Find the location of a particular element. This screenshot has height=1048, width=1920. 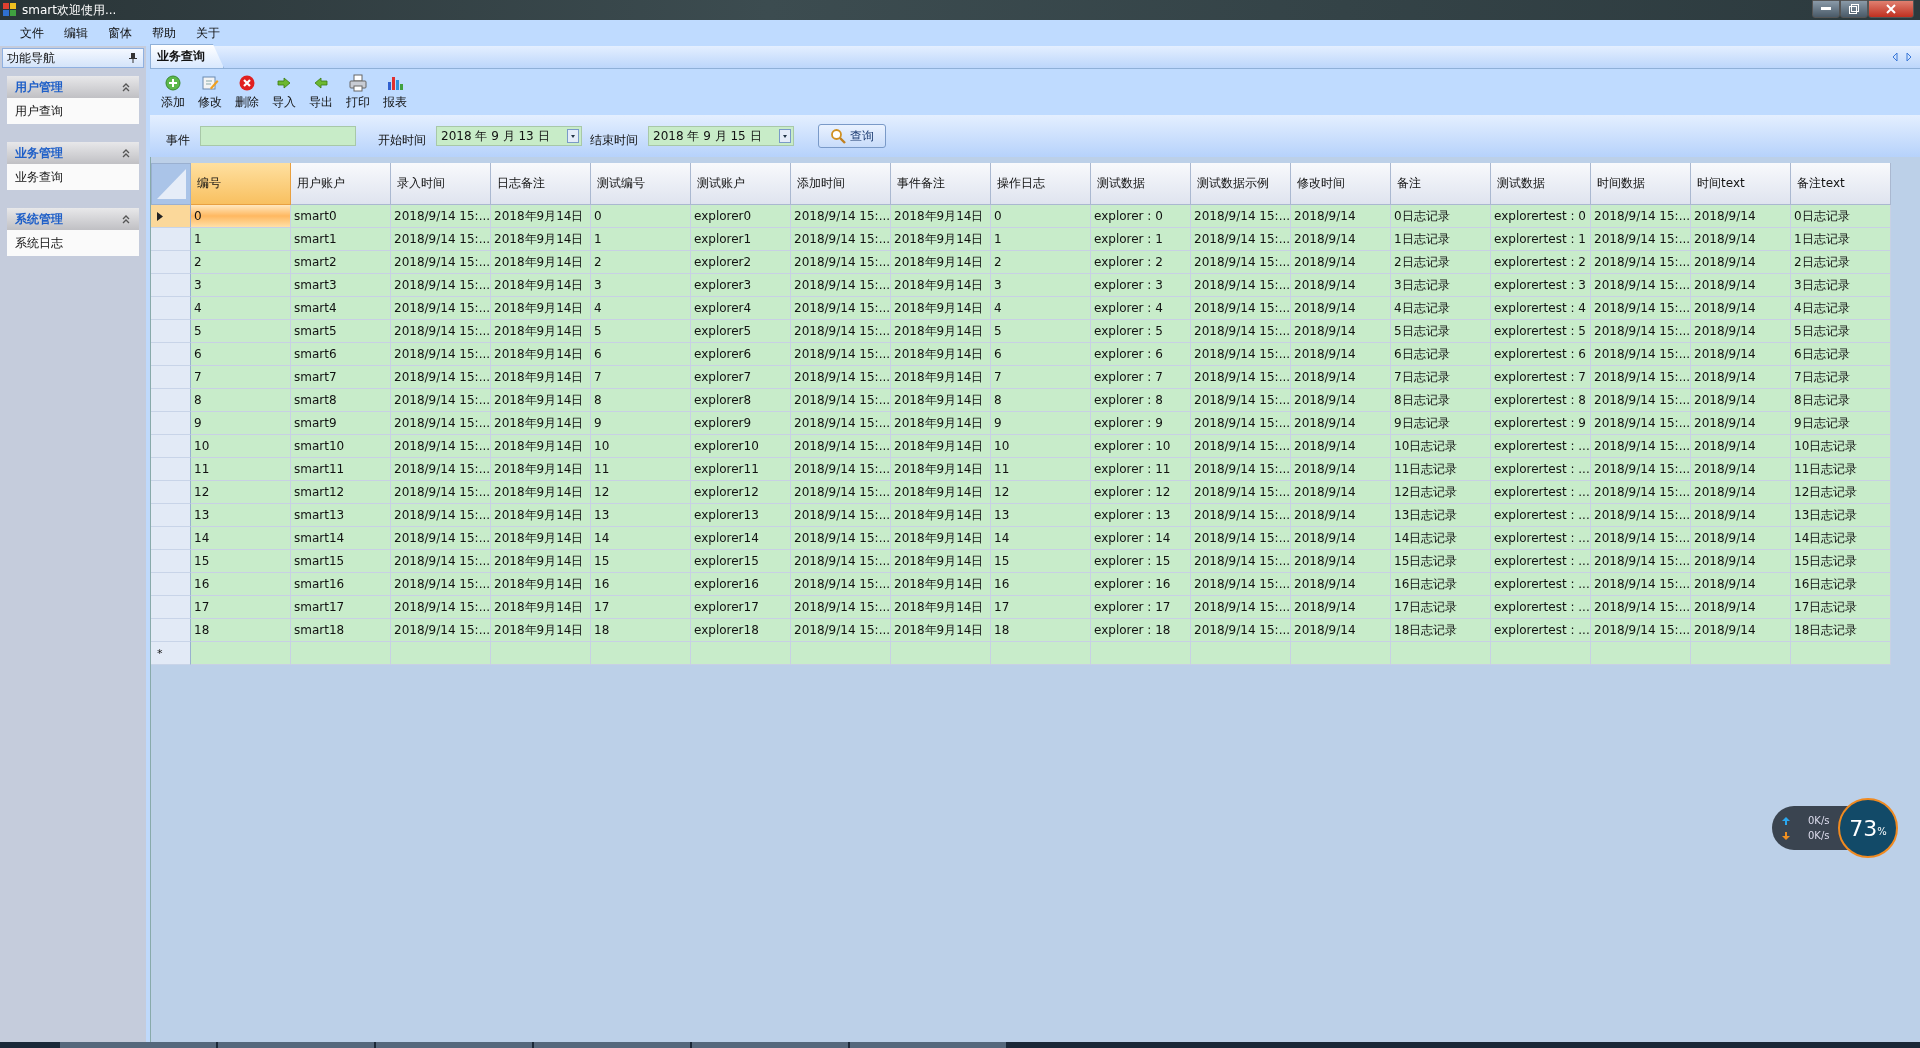

menu-item: 窗体 is located at coordinates (120, 33).